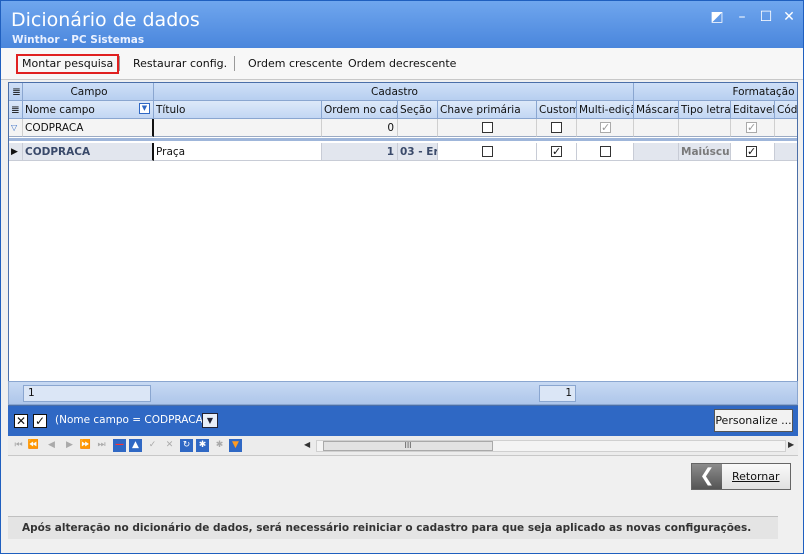  I want to click on restore-icon: ◩, so click(717, 17).